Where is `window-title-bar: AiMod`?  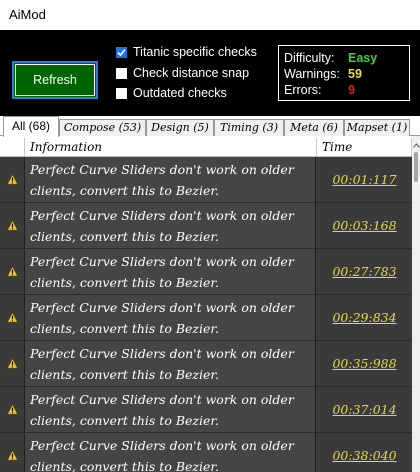
window-title-bar: AiMod is located at coordinates (210, 15).